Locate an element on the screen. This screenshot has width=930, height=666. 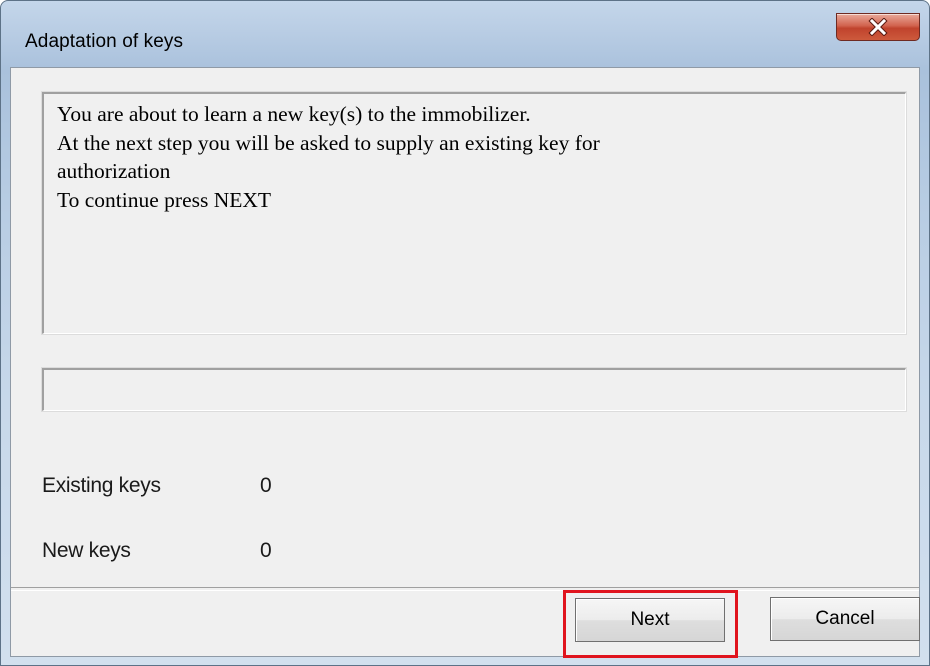
message-line: To continue press NEXT is located at coordinates (164, 199).